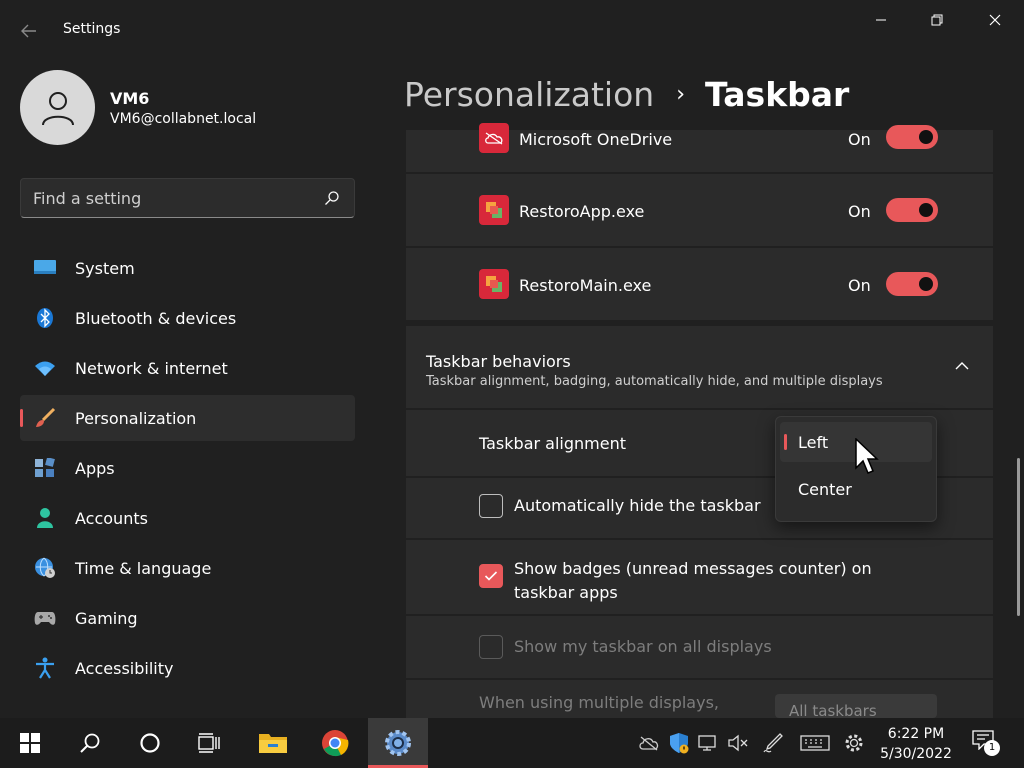  What do you see at coordinates (599, 702) in the screenshot?
I see `multi-display-label: When using multiple displays,` at bounding box center [599, 702].